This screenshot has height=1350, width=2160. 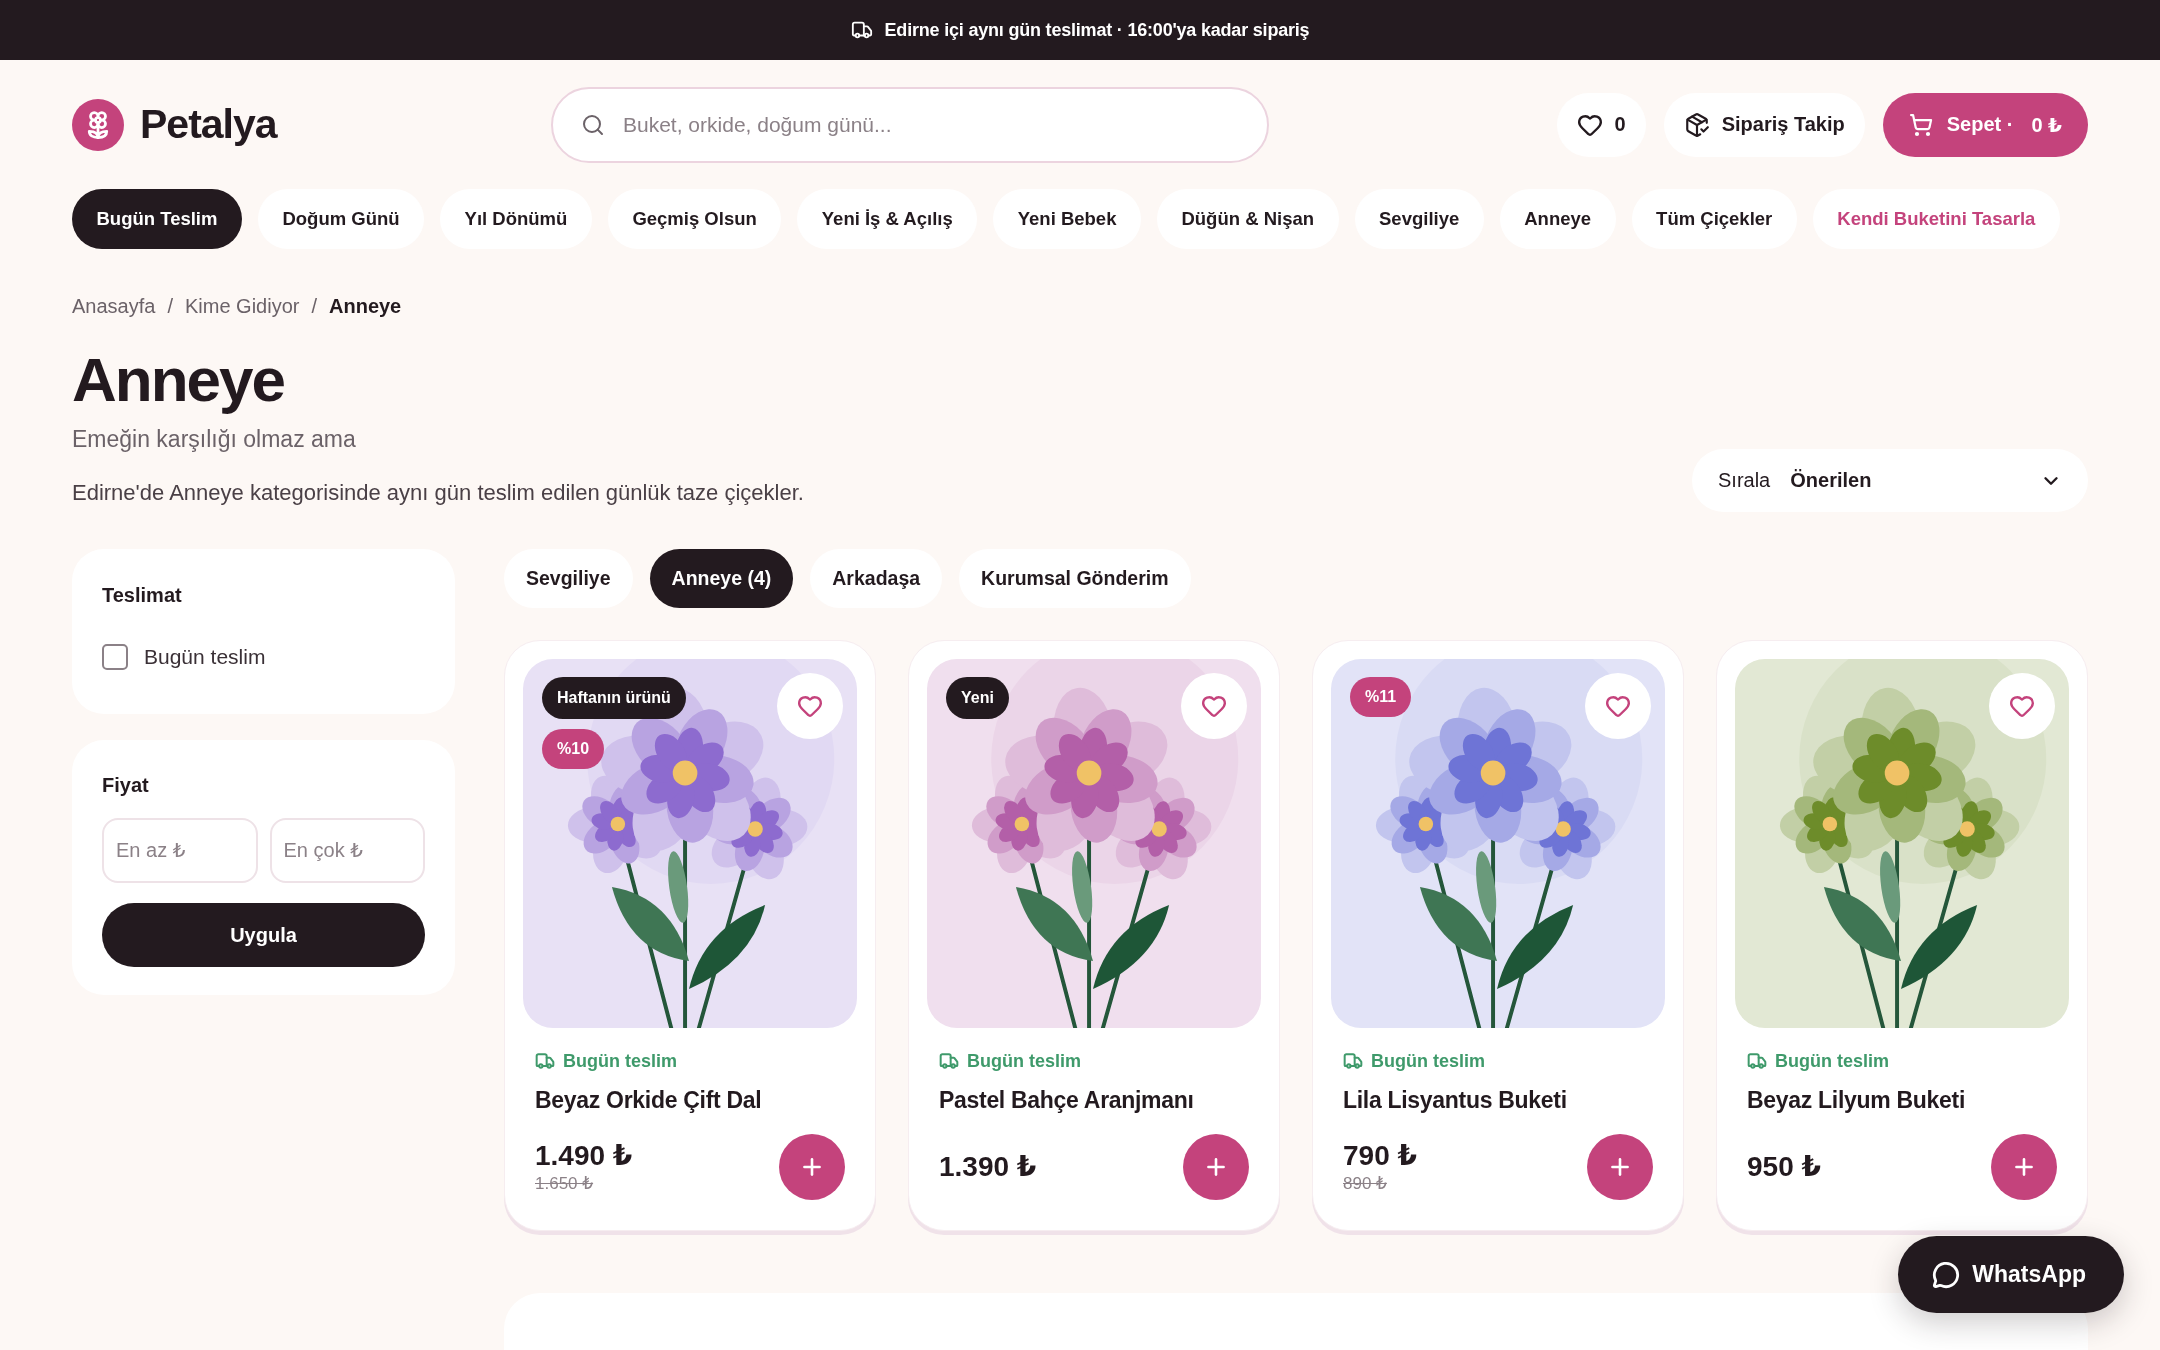 I want to click on nav-tab: Geçmiş Olsun, so click(x=694, y=219).